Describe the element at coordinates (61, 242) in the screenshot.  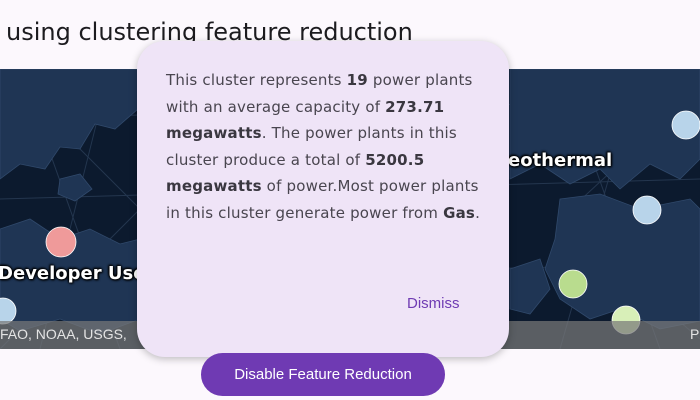
I see `cluster-point-pink` at that location.